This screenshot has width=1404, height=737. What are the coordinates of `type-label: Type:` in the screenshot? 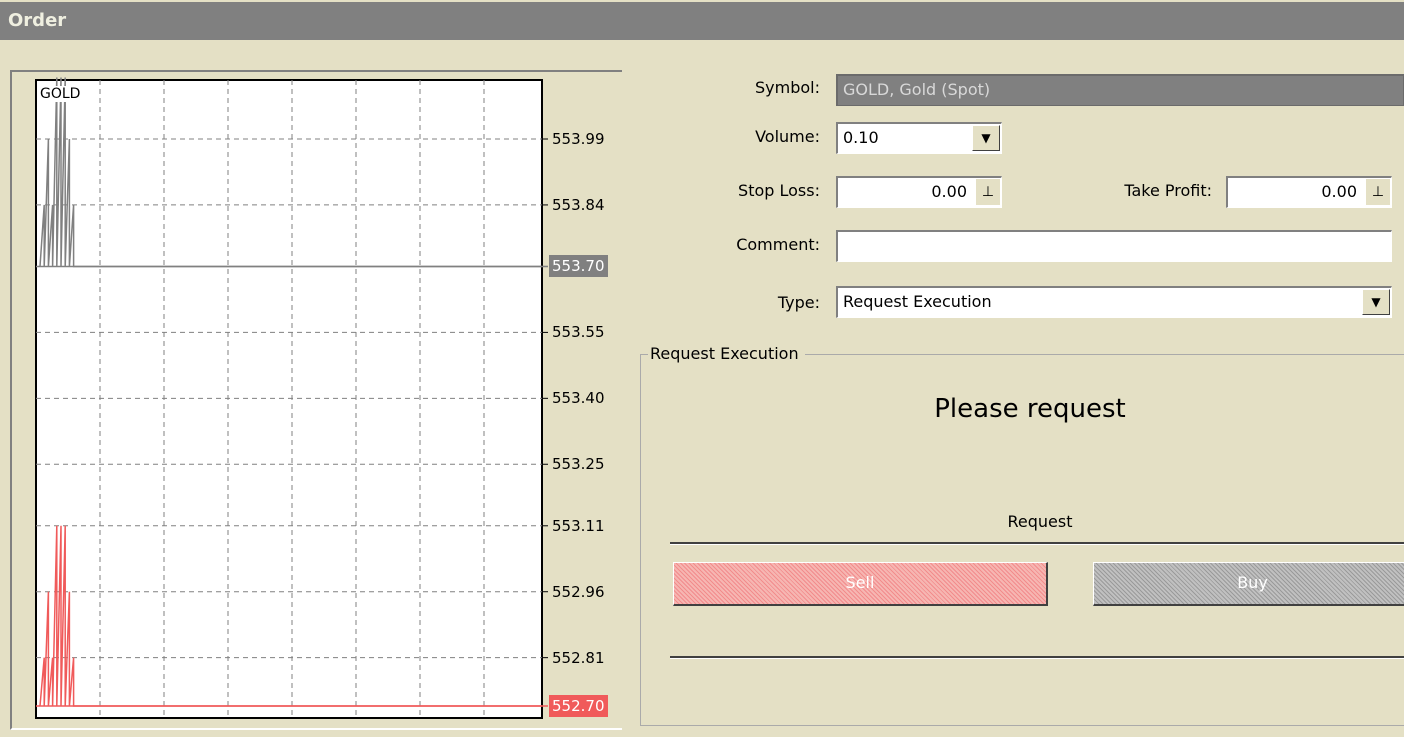 It's located at (798, 302).